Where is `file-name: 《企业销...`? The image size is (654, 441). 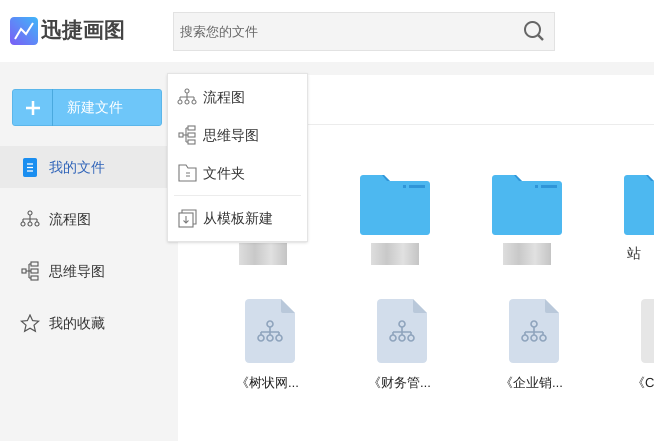
file-name: 《企业销... is located at coordinates (531, 383).